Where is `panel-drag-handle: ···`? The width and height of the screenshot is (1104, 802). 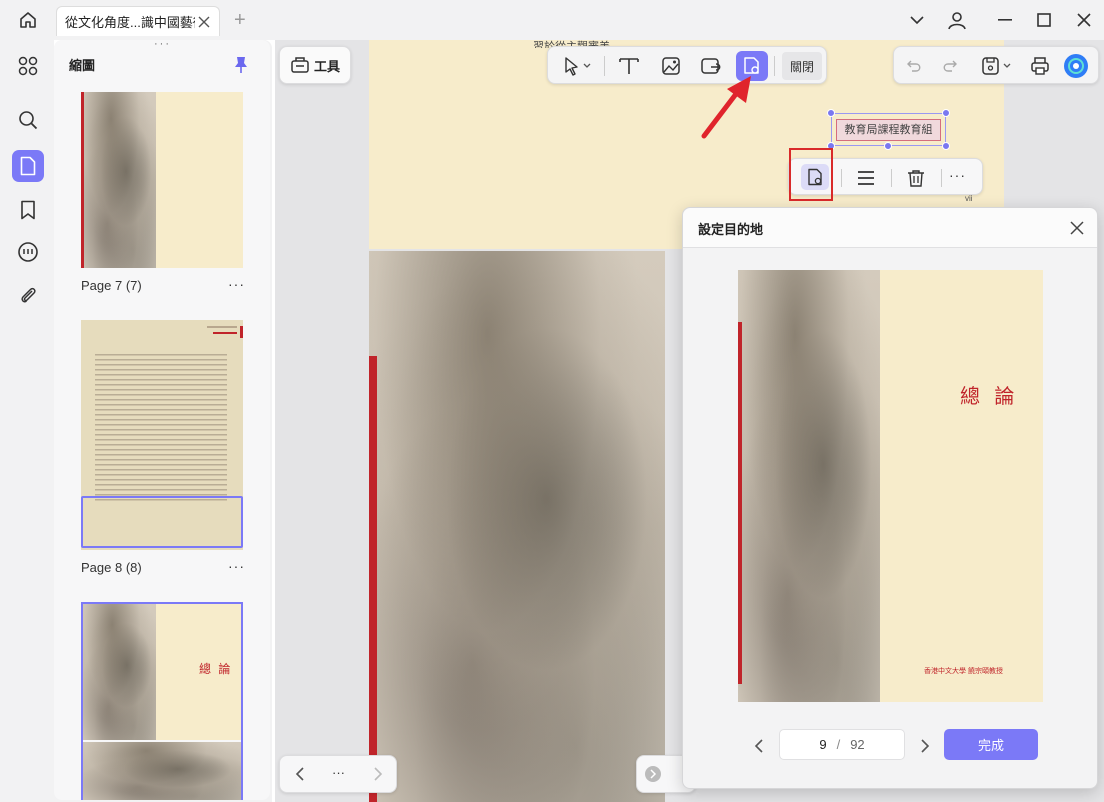 panel-drag-handle: ··· is located at coordinates (162, 45).